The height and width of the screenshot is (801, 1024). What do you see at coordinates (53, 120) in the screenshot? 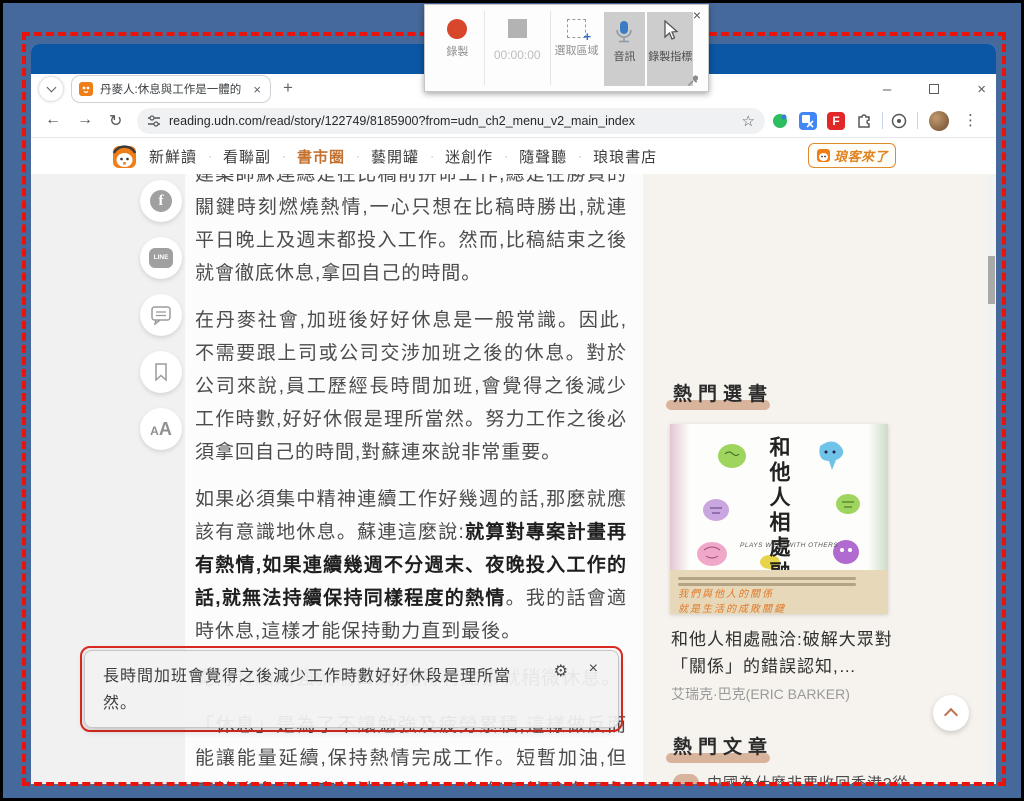
I see `back-button: ←` at bounding box center [53, 120].